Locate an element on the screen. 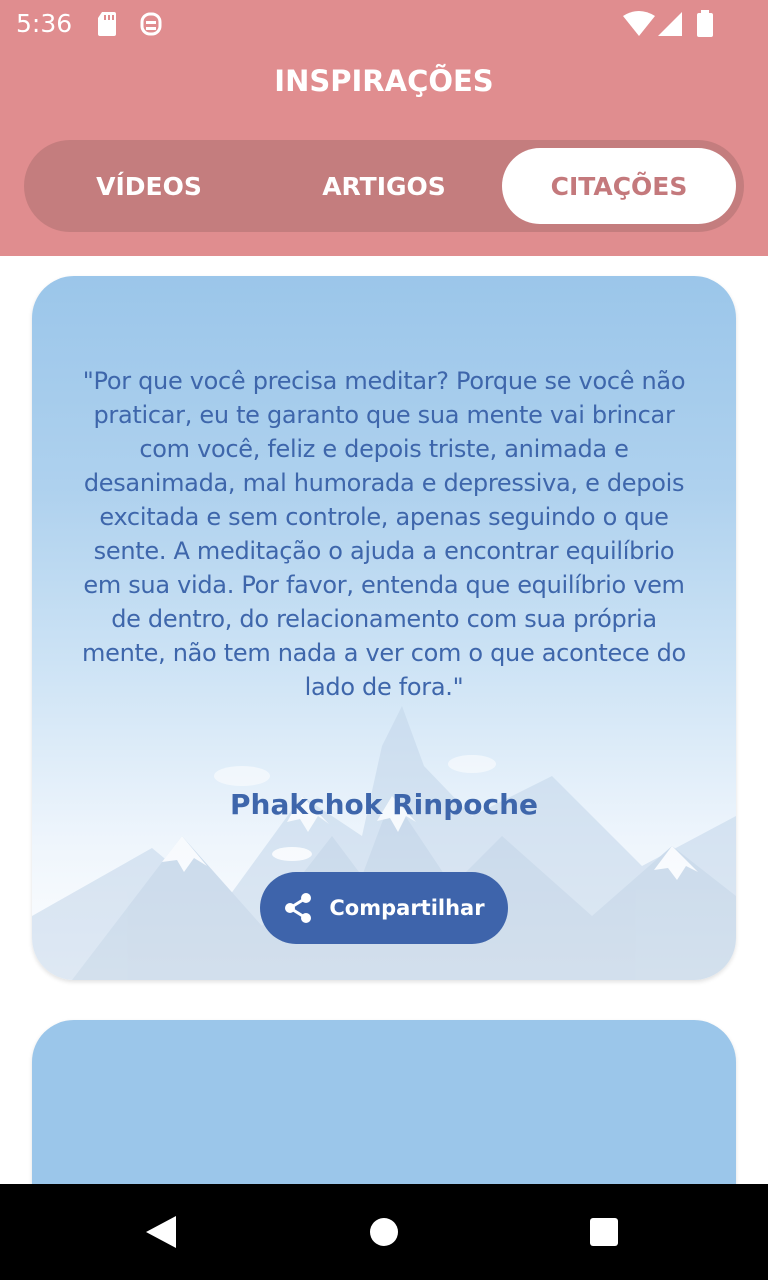 The width and height of the screenshot is (768, 1280). back-icon is located at coordinates (161, 1234).